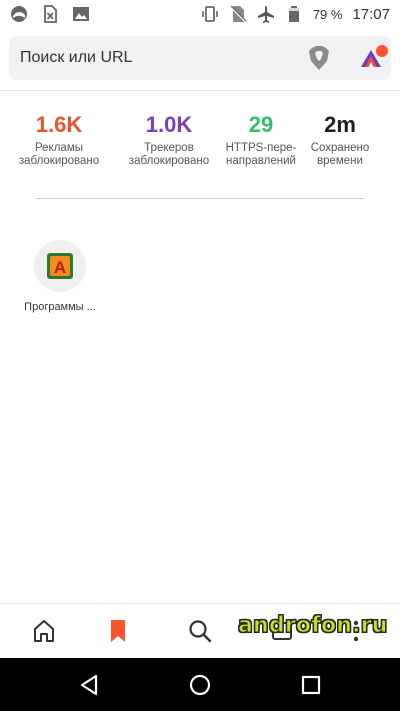  I want to click on svg-text: A, so click(60, 267).